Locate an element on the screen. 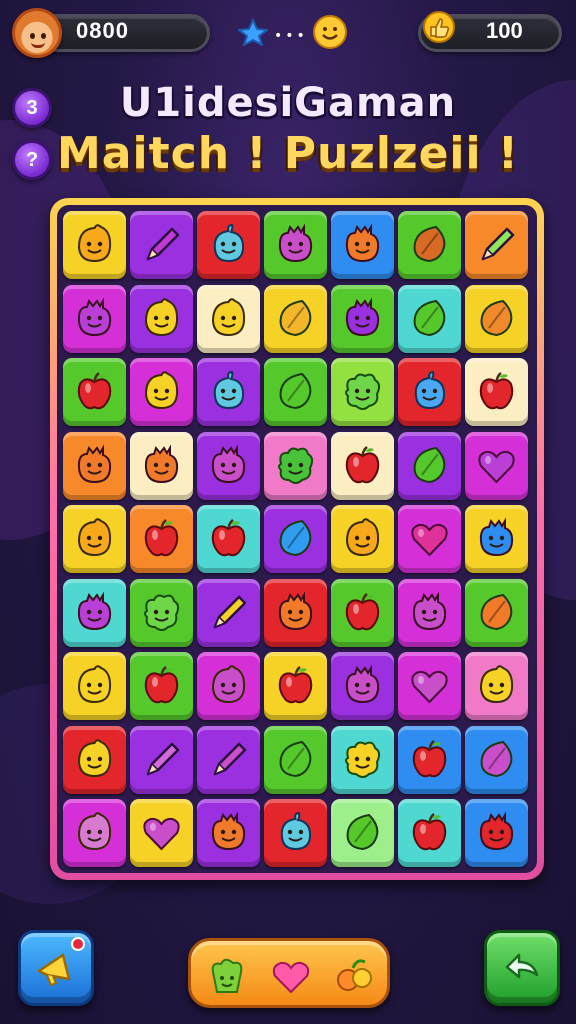 Image resolution: width=576 pixels, height=1024 pixels. player-avatar is located at coordinates (37, 33).